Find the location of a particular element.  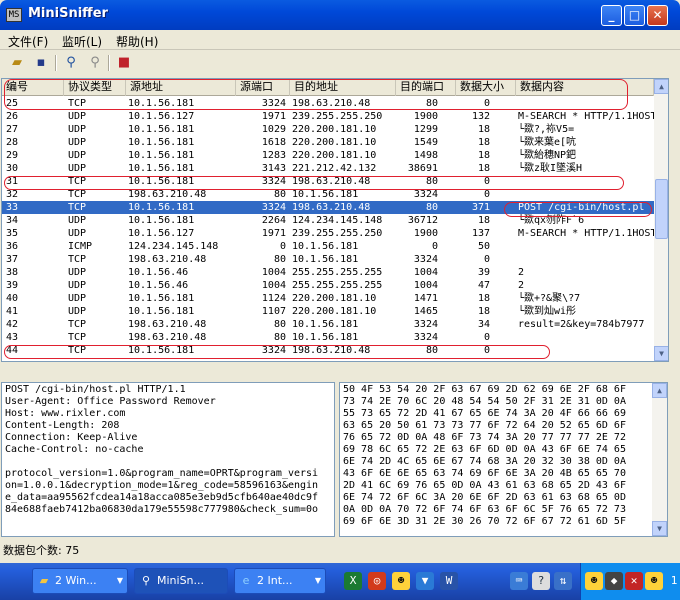

title-bar: MS MiniSniffer _ □ ✕ is located at coordinates (340, 15).